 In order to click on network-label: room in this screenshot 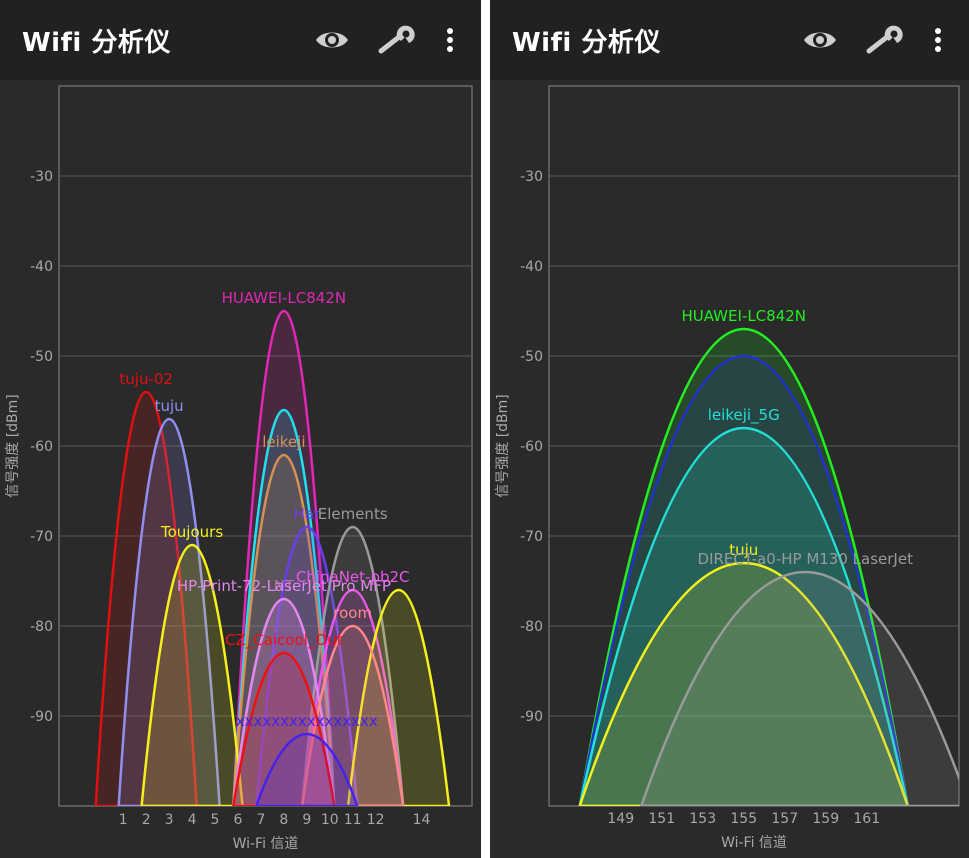, I will do `click(352, 613)`.